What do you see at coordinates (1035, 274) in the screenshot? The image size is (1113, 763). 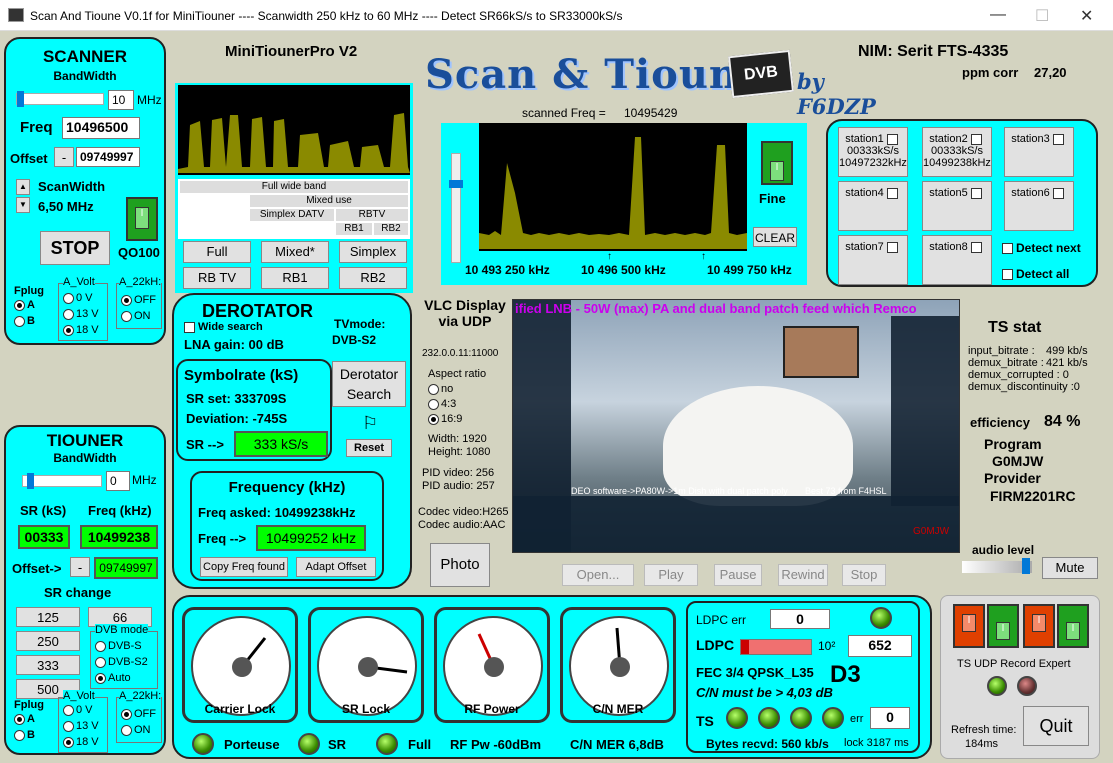 I see `detect-all-checkbox: Detect all` at bounding box center [1035, 274].